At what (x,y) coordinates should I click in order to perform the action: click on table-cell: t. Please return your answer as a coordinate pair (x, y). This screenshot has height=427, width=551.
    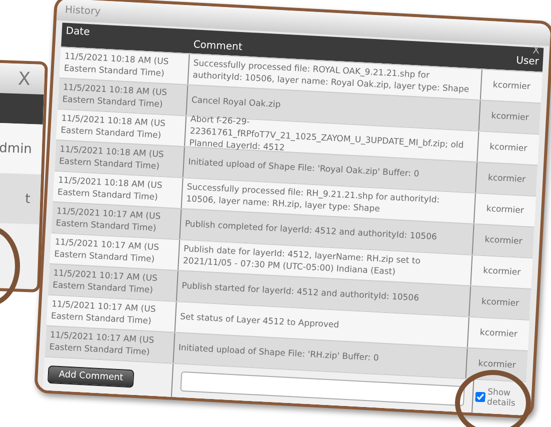
    Looking at the image, I should click on (21, 198).